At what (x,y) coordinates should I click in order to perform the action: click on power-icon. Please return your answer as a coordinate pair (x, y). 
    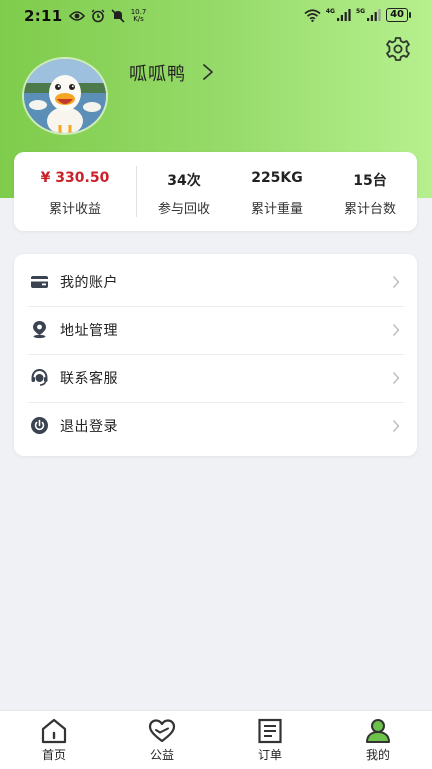
    Looking at the image, I should click on (39, 425).